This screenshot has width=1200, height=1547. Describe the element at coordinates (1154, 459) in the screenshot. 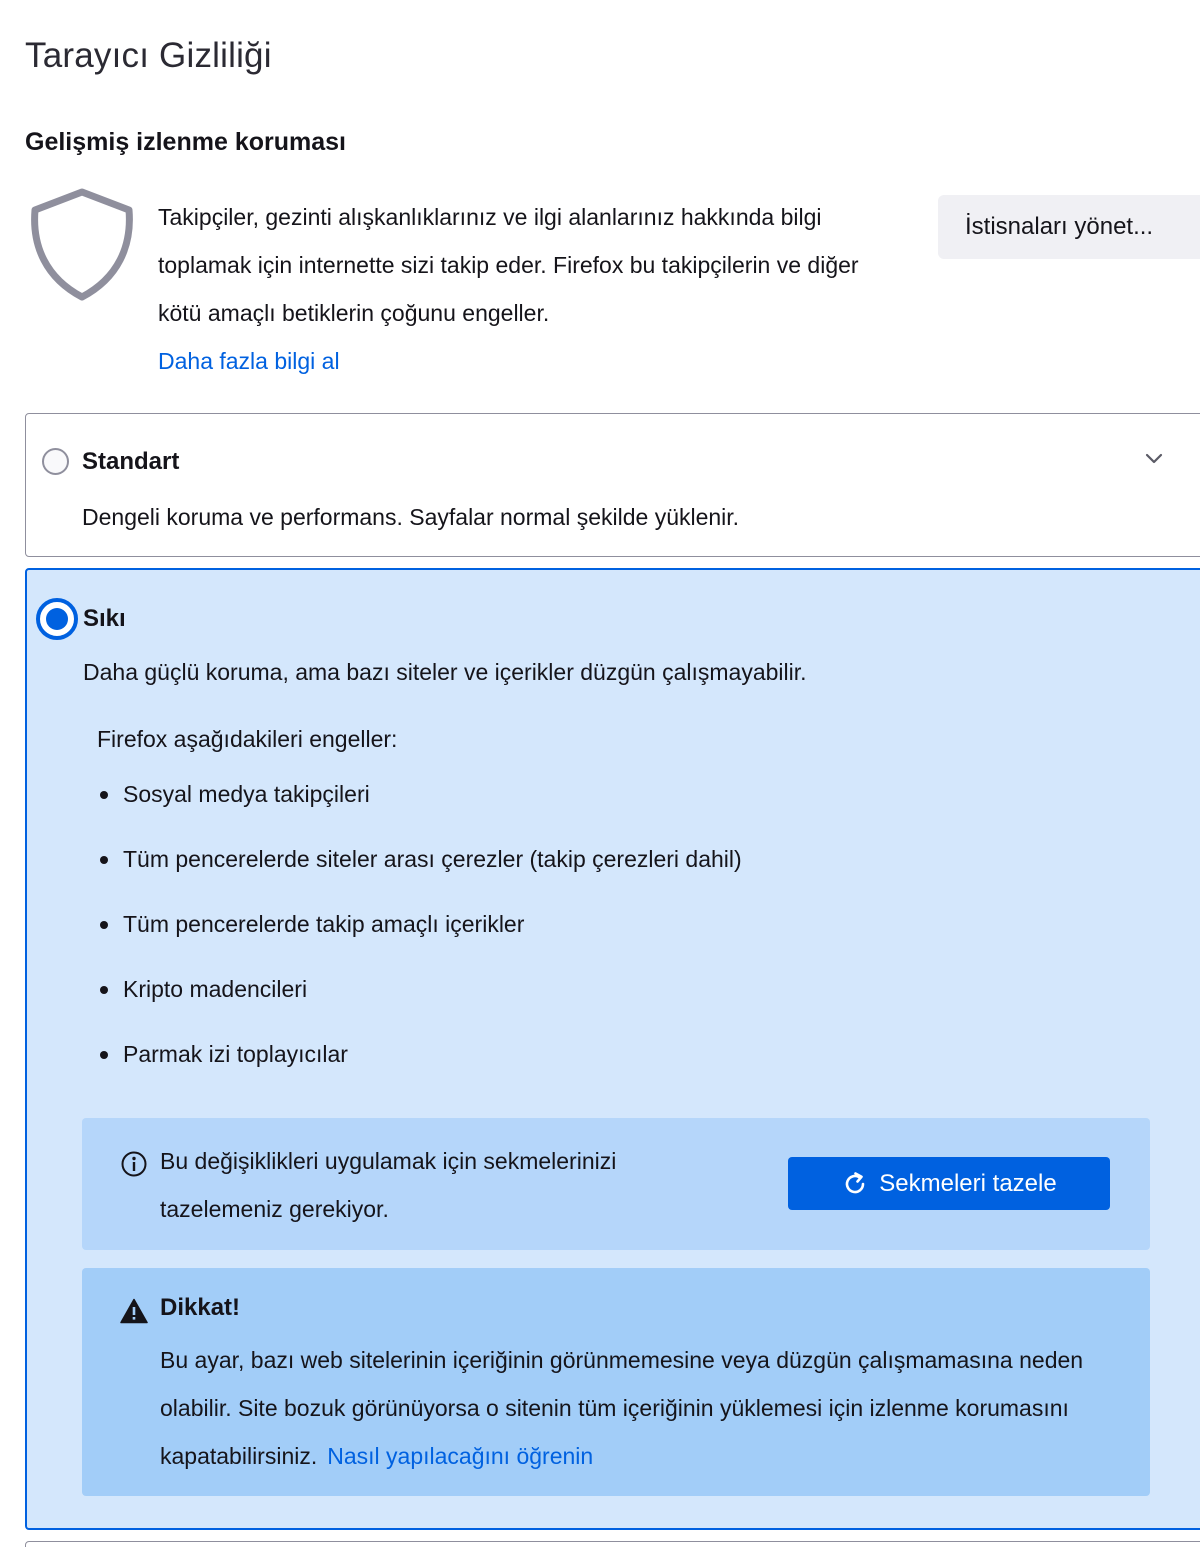

I see `chevron-down-icon` at that location.